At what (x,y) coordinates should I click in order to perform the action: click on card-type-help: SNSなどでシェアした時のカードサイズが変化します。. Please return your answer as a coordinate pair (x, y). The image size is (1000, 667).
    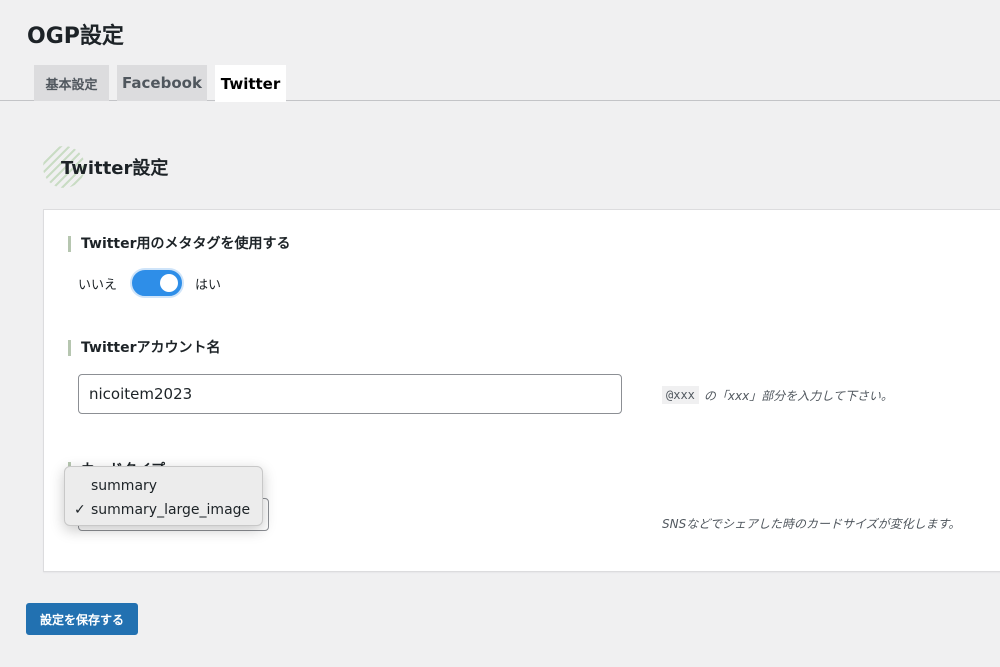
    Looking at the image, I should click on (811, 524).